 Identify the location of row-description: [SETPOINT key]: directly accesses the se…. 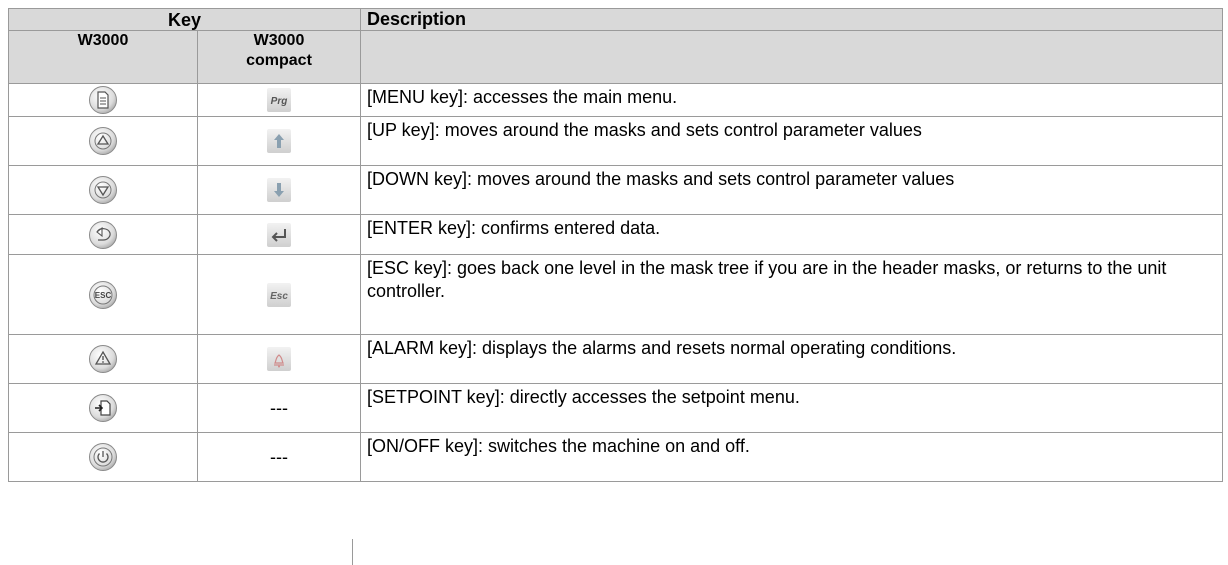
(791, 408).